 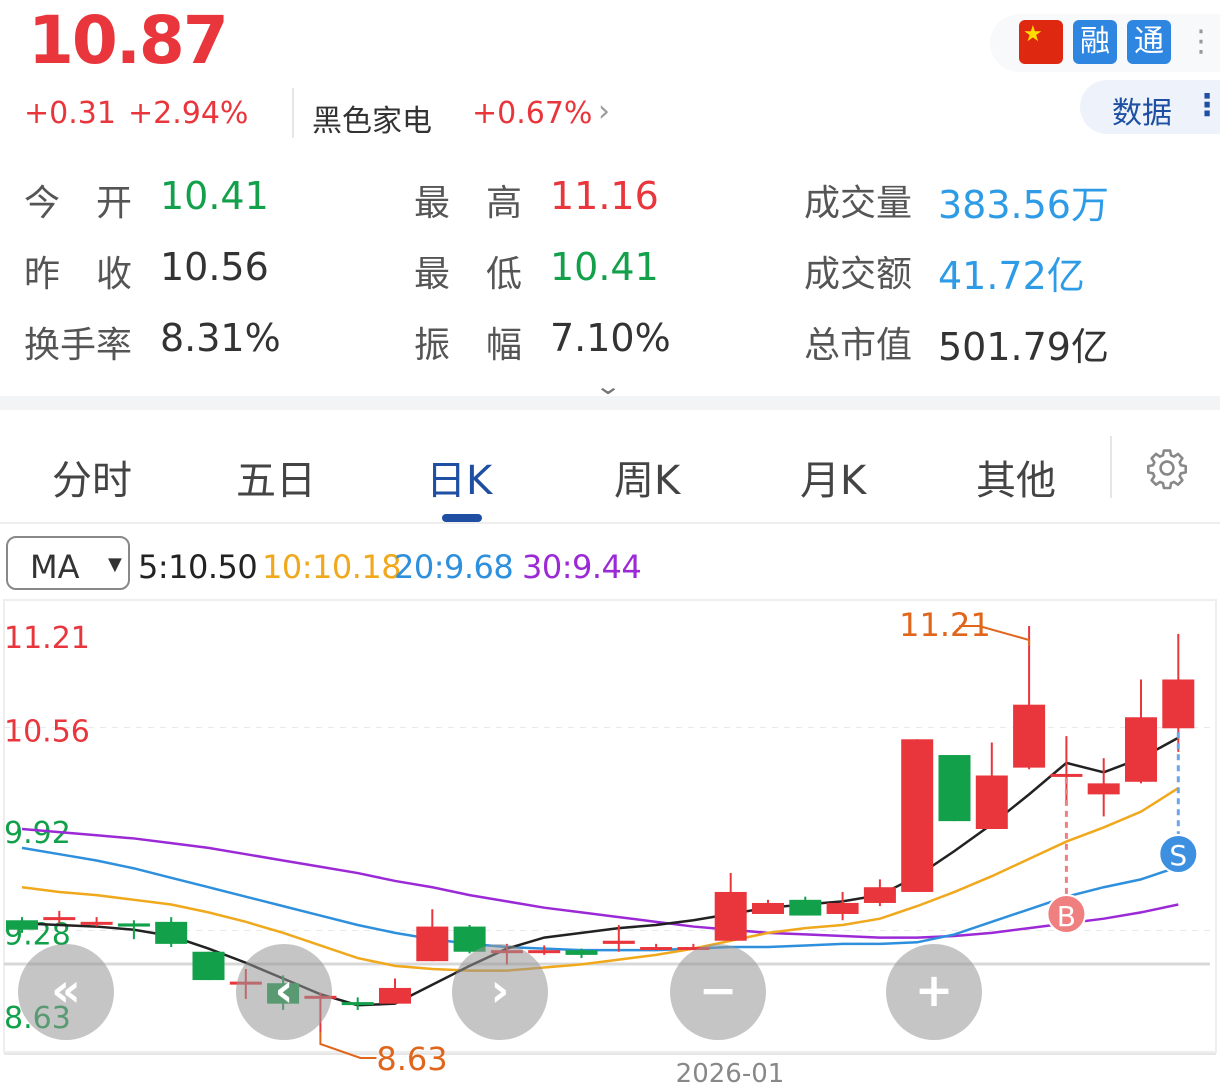 What do you see at coordinates (604, 196) in the screenshot?
I see `high-value: 11.16` at bounding box center [604, 196].